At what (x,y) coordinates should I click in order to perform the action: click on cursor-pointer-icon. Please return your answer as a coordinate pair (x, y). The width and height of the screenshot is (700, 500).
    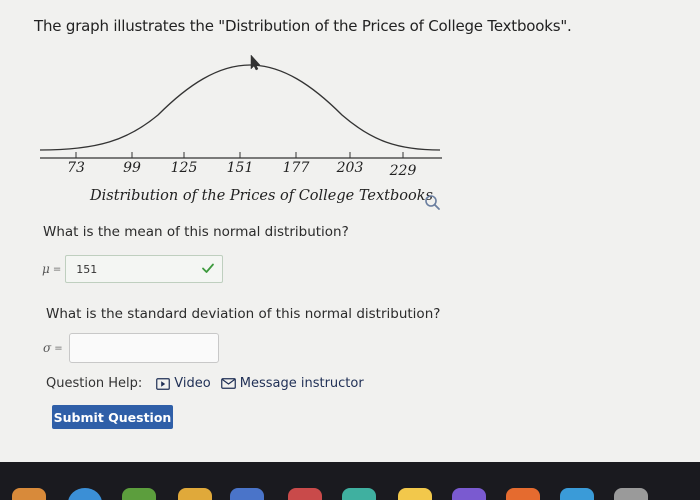
    Looking at the image, I should click on (255, 62).